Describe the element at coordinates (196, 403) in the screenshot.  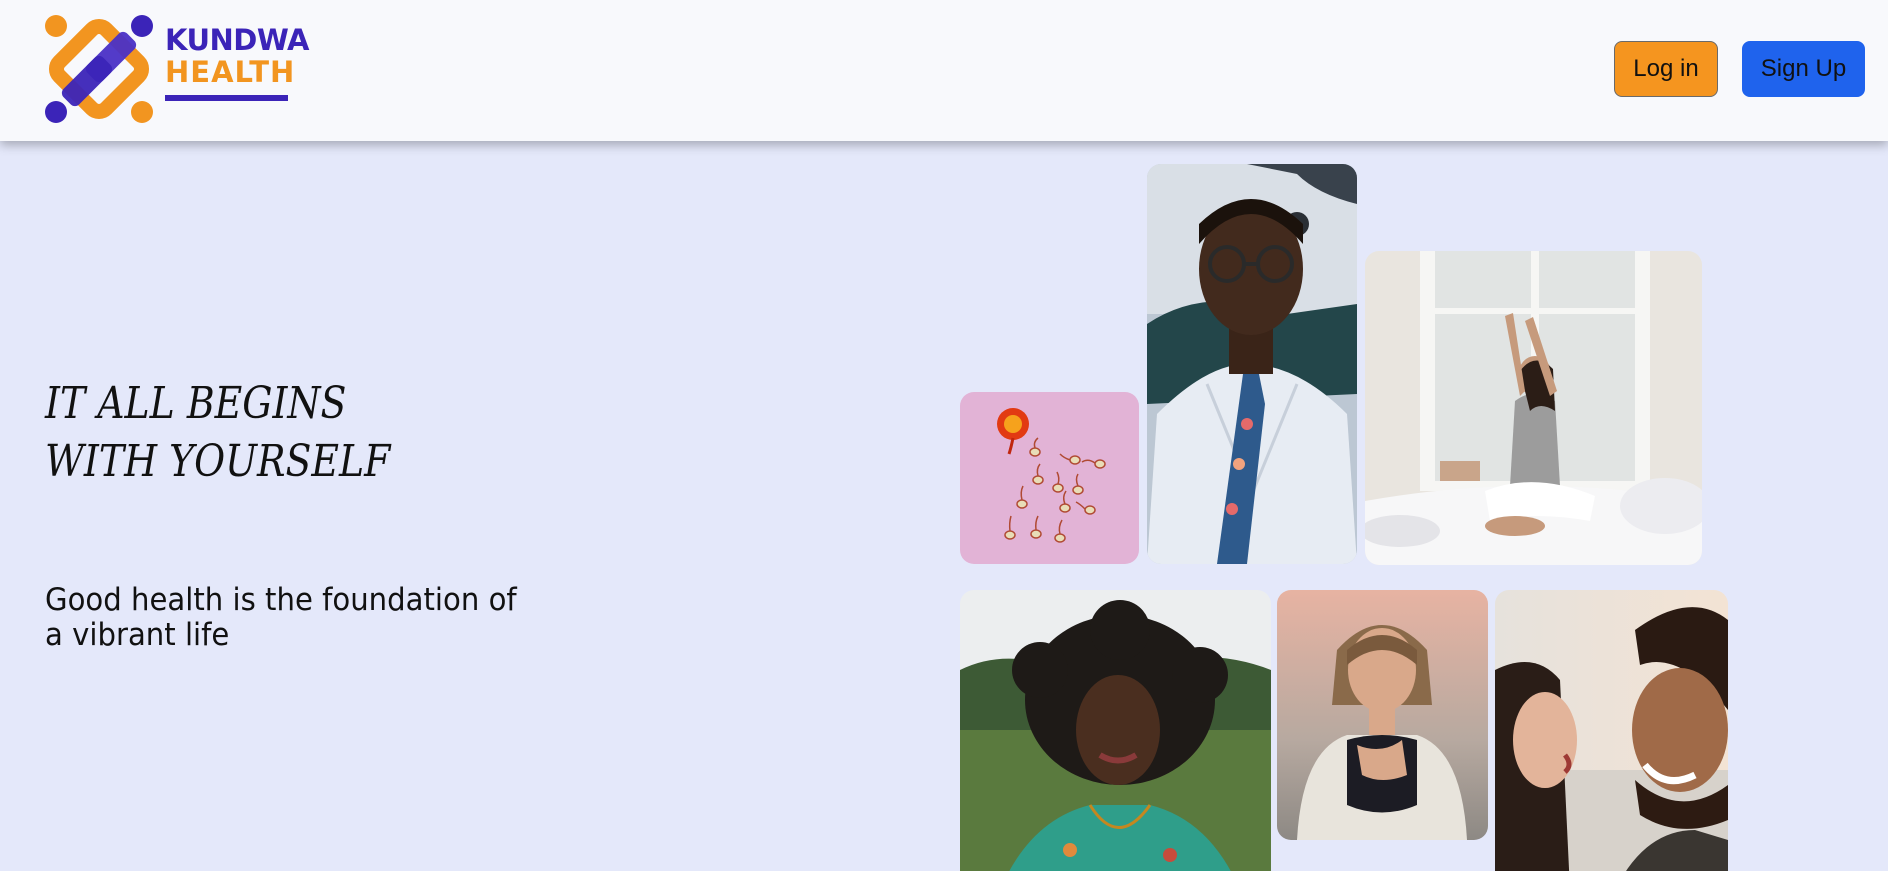
I see `hero-headline-line-1: IT ALL BEGINS` at that location.